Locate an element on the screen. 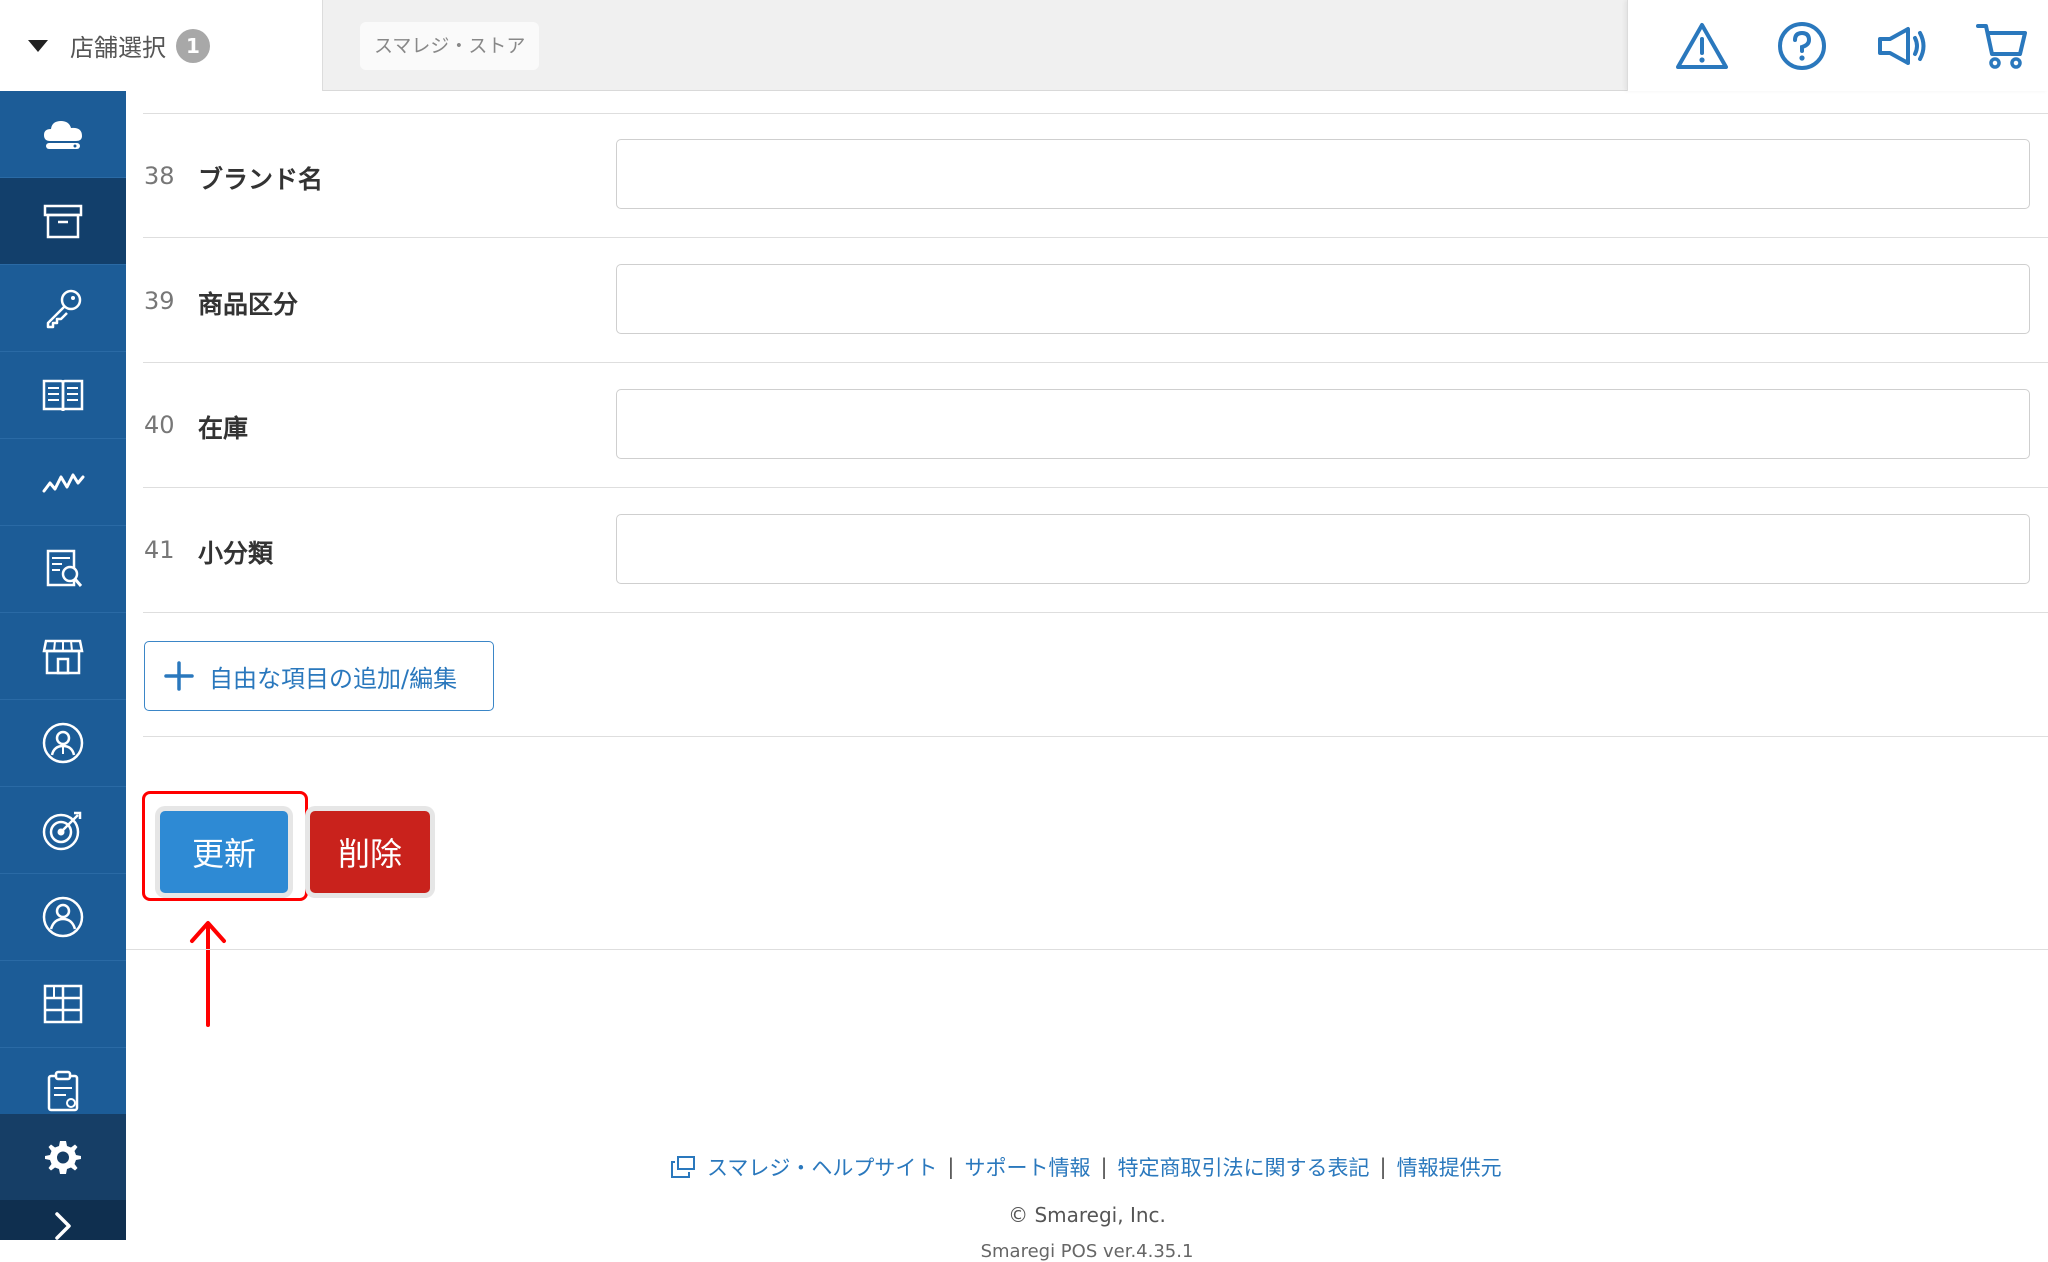 This screenshot has width=2048, height=1262. sidebar-footer is located at coordinates (63, 1177).